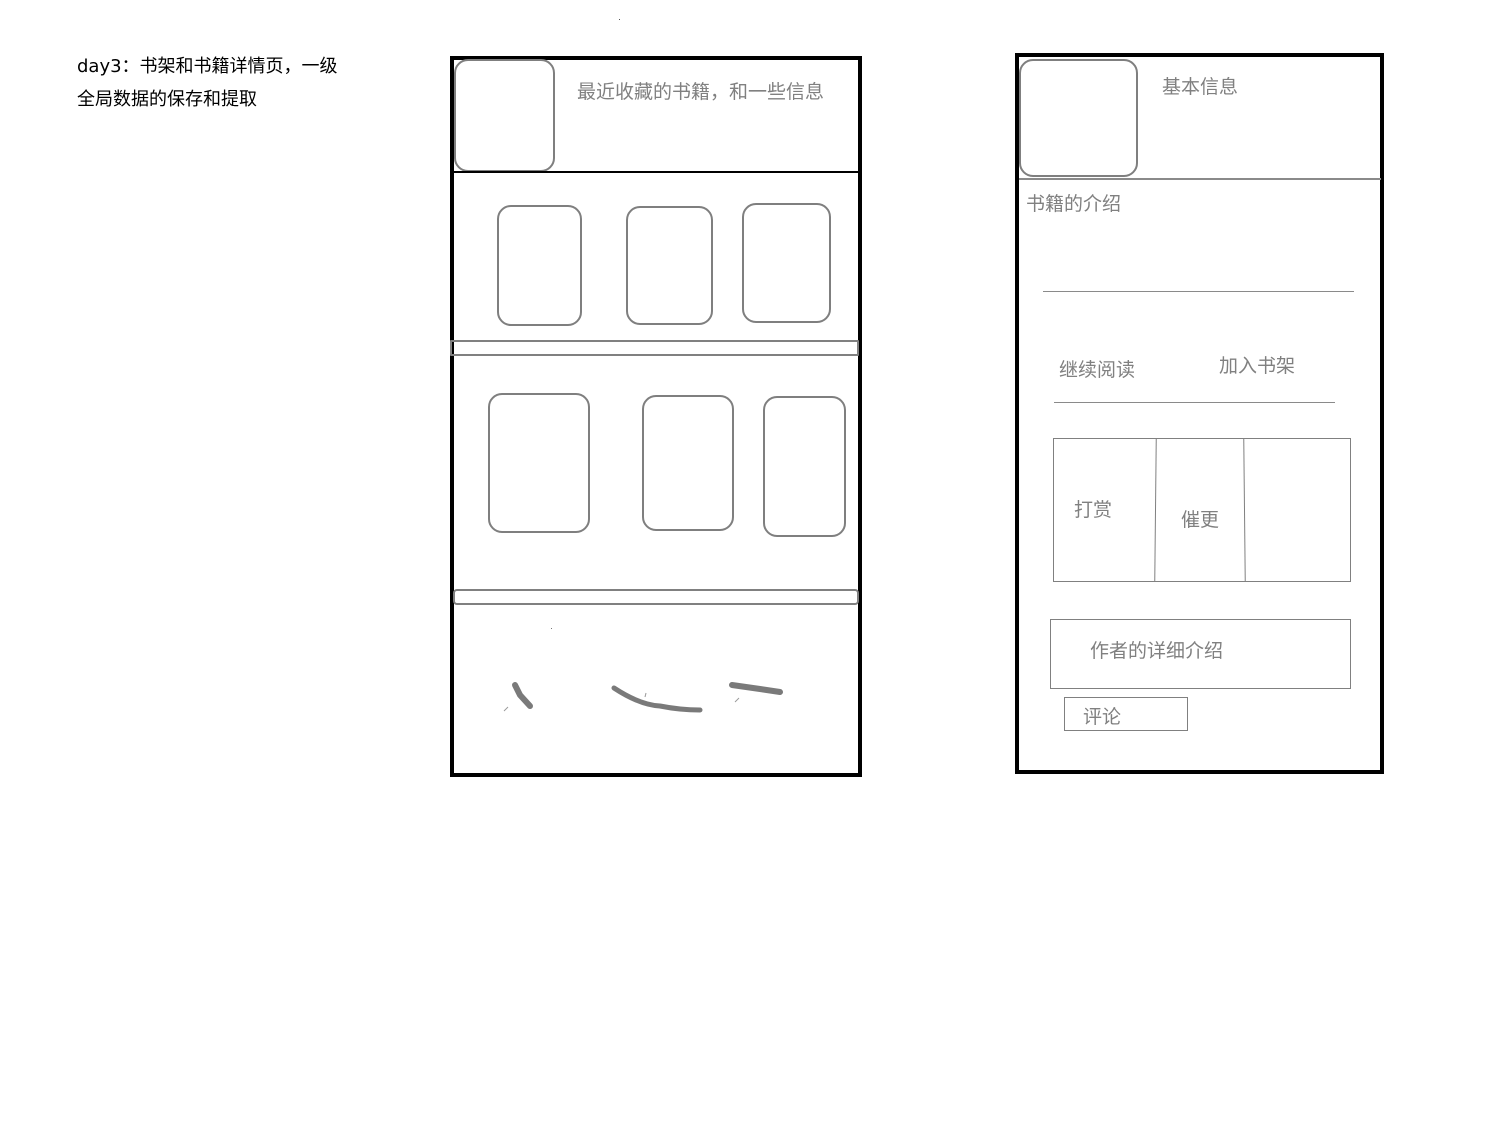 The width and height of the screenshot is (1500, 1125). Describe the element at coordinates (1200, 179) in the screenshot. I see `detail-header-divider` at that location.